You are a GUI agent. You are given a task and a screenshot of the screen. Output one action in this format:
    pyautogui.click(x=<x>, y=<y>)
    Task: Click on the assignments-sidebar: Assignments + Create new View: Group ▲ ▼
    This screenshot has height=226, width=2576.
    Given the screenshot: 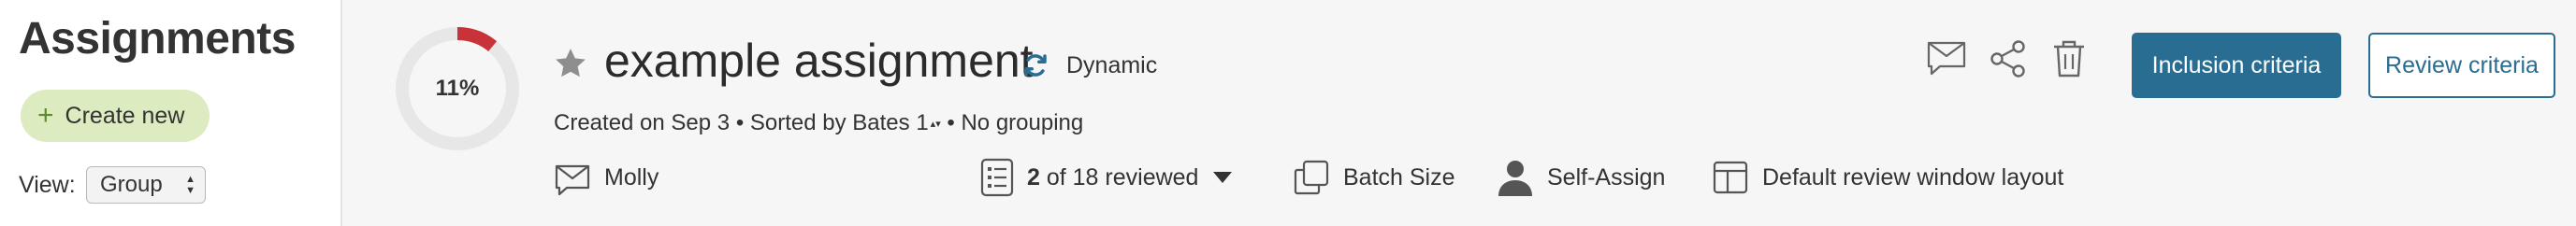 What is the action you would take?
    pyautogui.click(x=171, y=113)
    